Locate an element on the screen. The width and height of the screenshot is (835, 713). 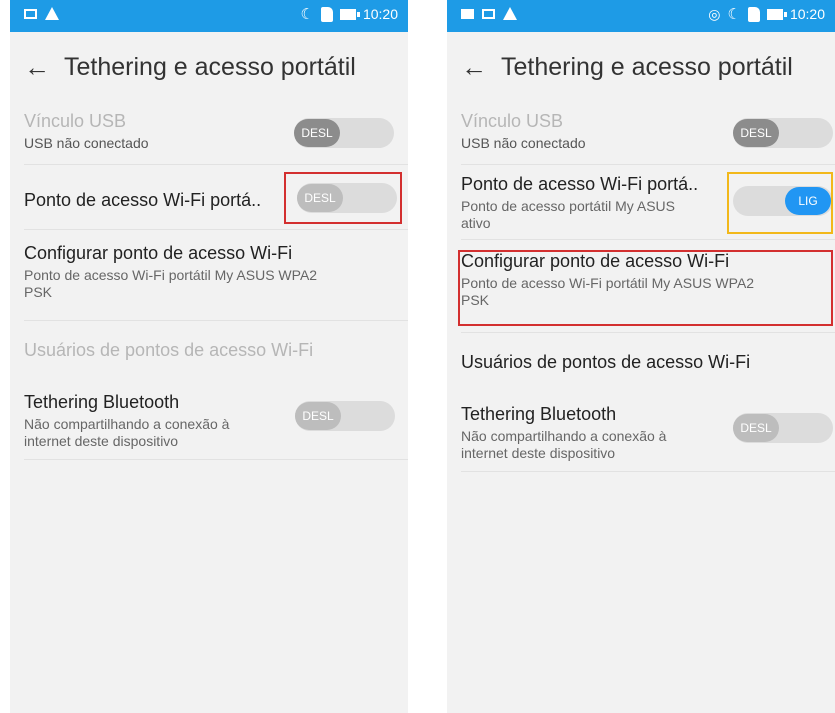
item-subtitle-line2: PSK is located at coordinates (38, 292).